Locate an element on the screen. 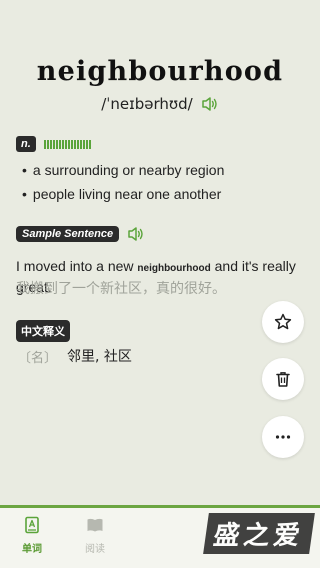 This screenshot has width=320, height=568. definition-header: n. is located at coordinates (53, 144).